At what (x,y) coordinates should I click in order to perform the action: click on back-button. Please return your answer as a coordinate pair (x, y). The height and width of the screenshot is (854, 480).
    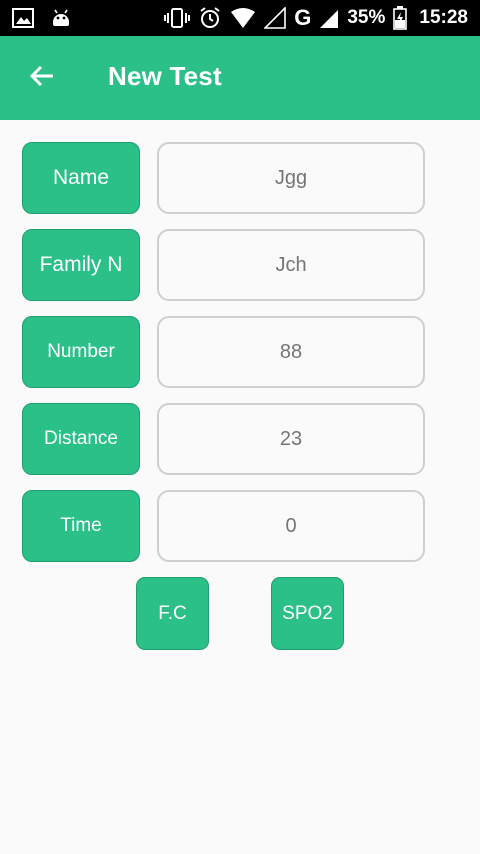
    Looking at the image, I should click on (42, 78).